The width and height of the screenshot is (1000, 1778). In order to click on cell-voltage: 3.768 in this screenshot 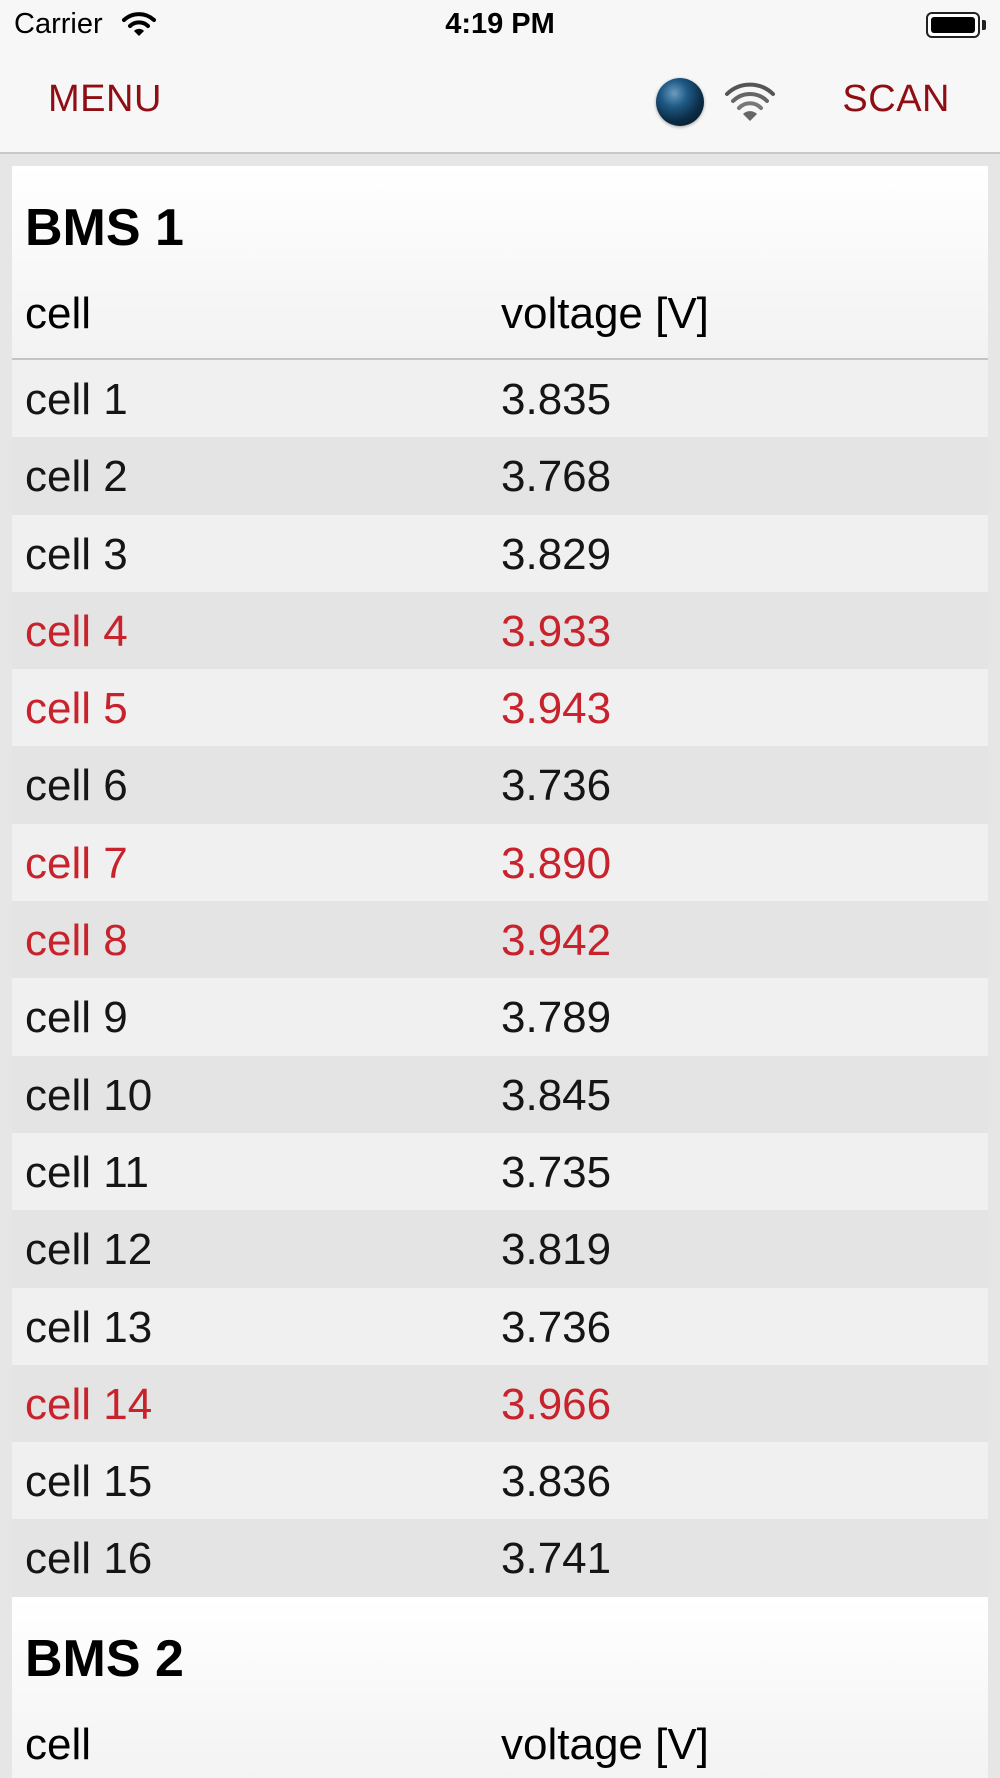, I will do `click(556, 477)`.